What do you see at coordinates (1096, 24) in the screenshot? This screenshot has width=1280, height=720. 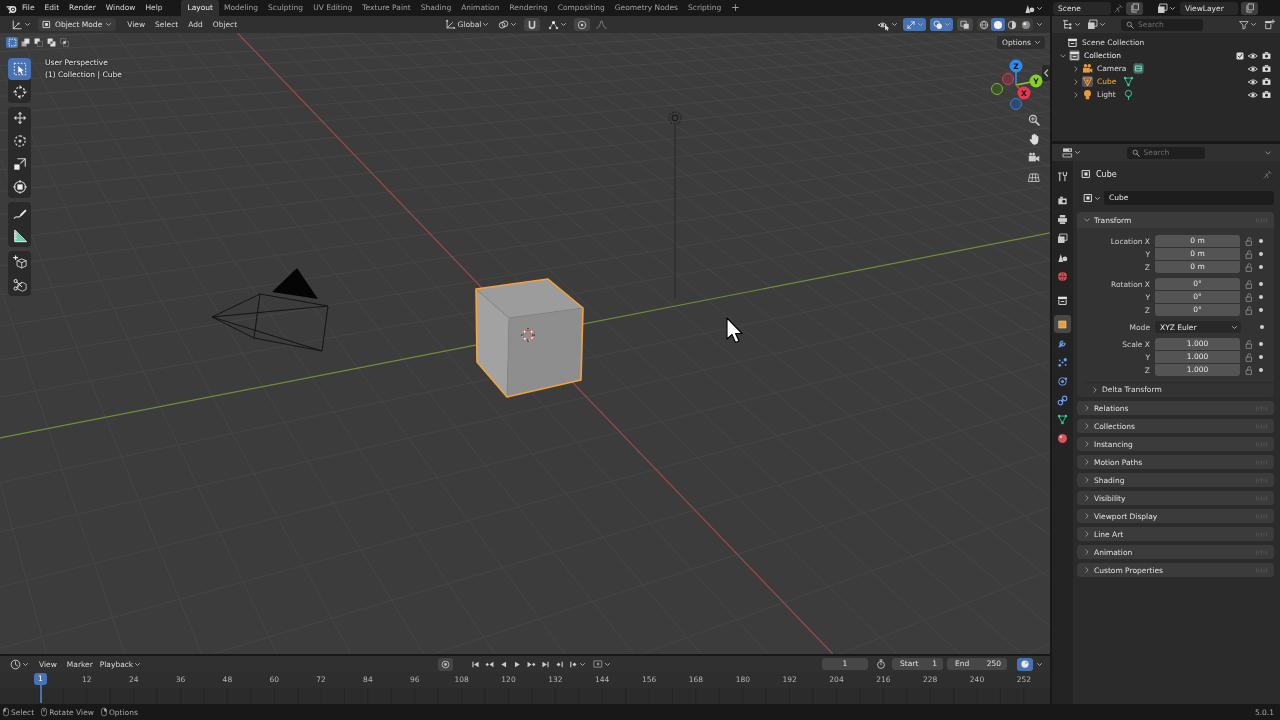 I see `display-mode-dropdown` at bounding box center [1096, 24].